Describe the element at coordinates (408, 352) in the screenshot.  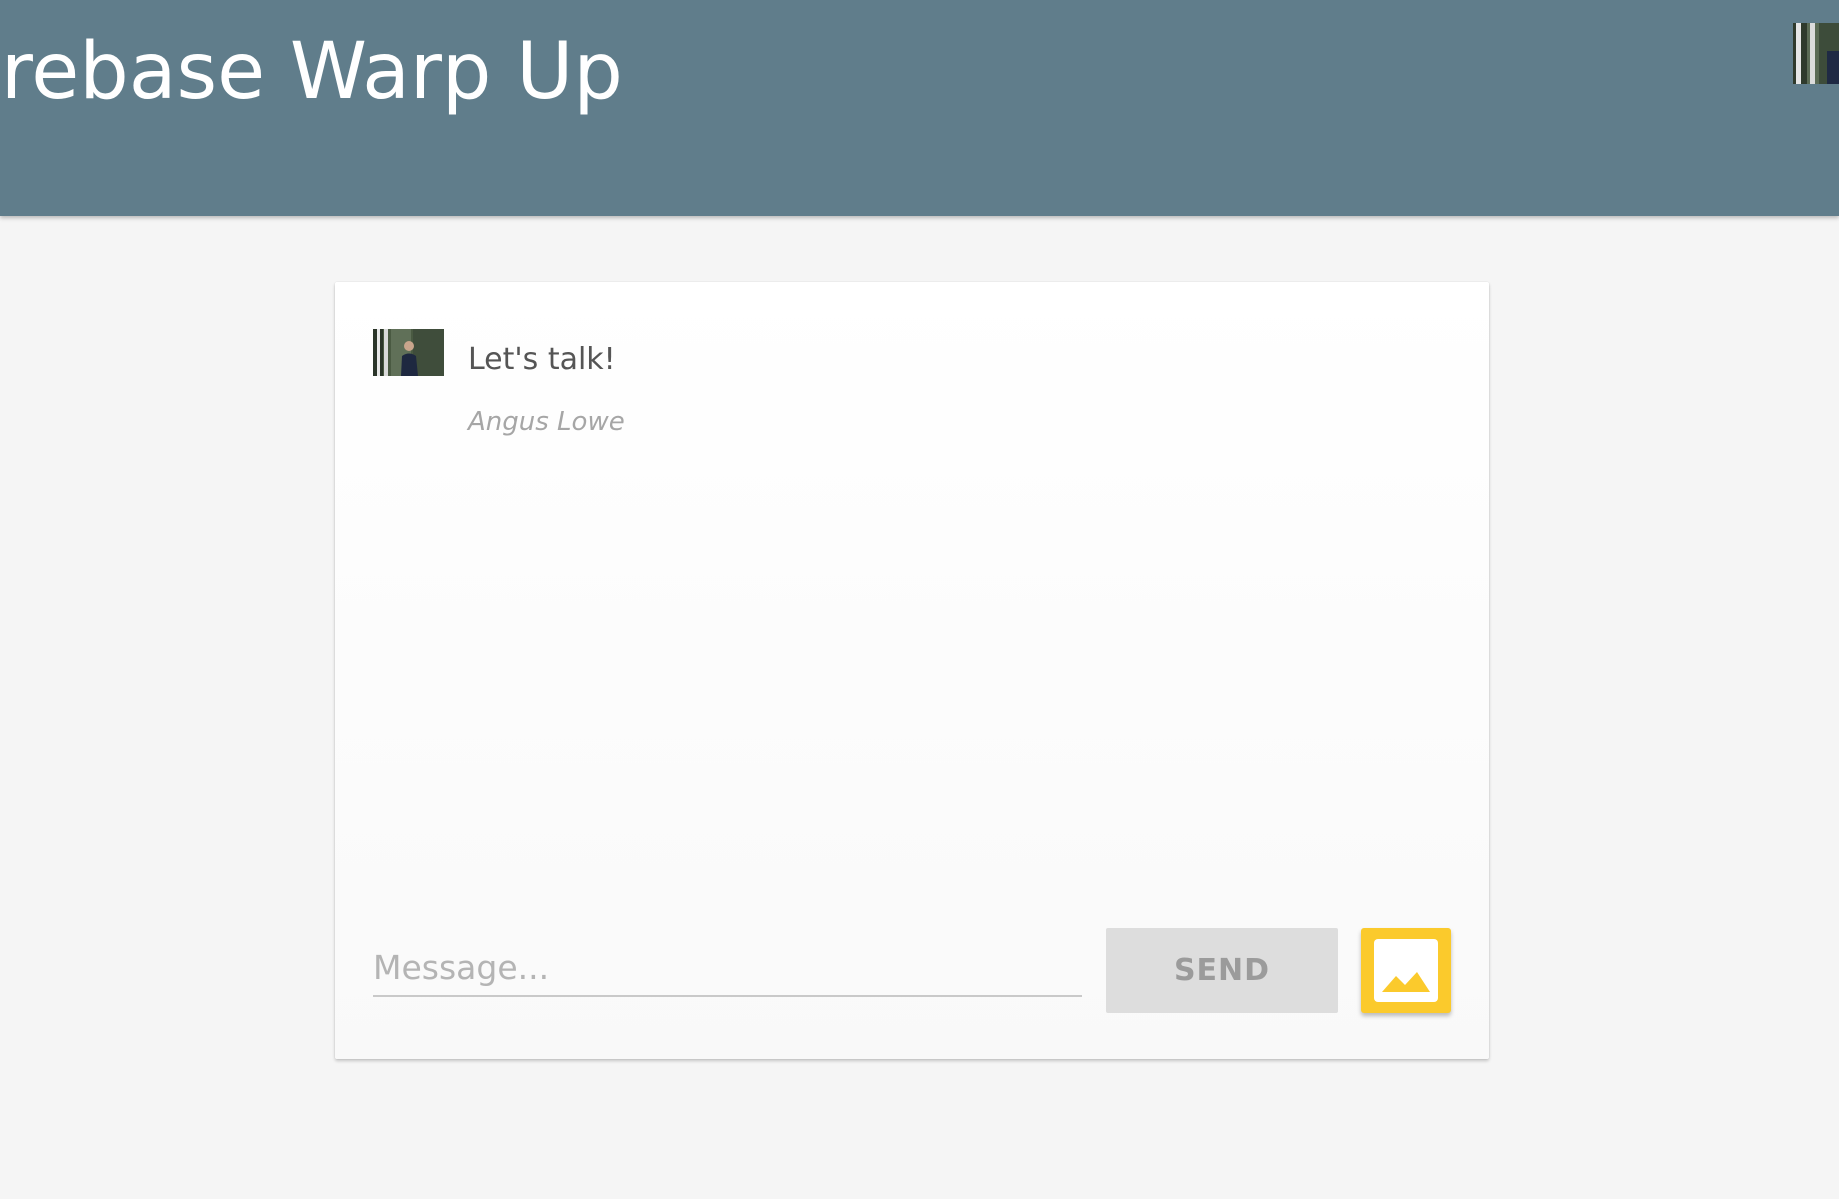
I see `message-avatar` at that location.